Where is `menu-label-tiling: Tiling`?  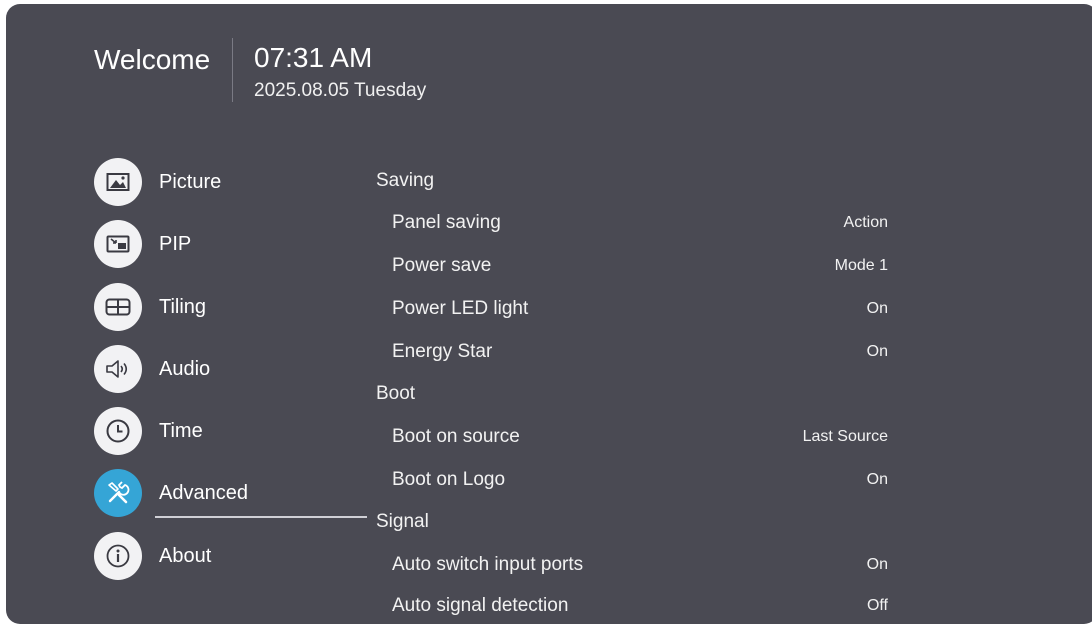 menu-label-tiling: Tiling is located at coordinates (183, 306).